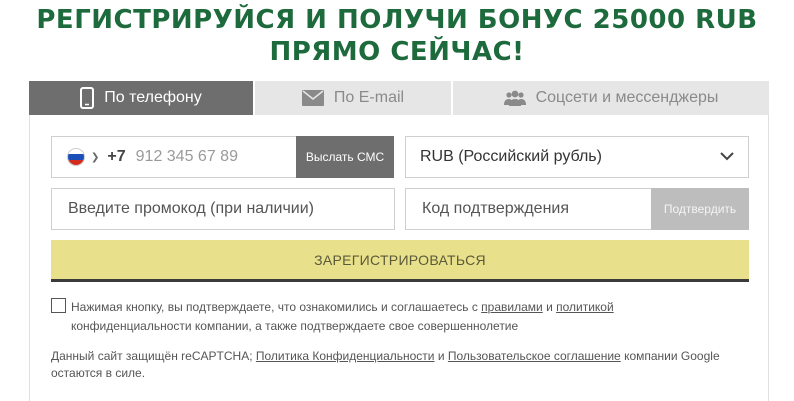 Image resolution: width=794 pixels, height=401 pixels. I want to click on envelope-icon, so click(312, 98).